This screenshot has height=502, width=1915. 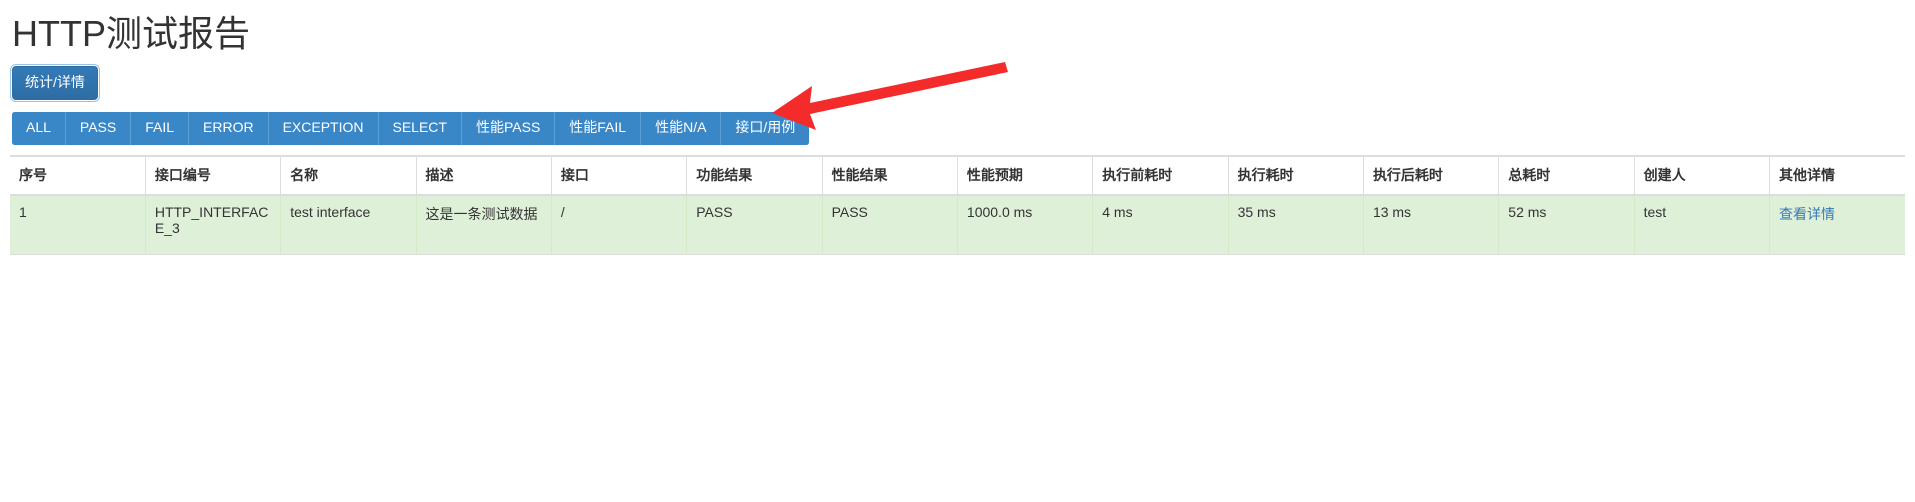 I want to click on cell-time-total: 52 ms, so click(x=1566, y=224).